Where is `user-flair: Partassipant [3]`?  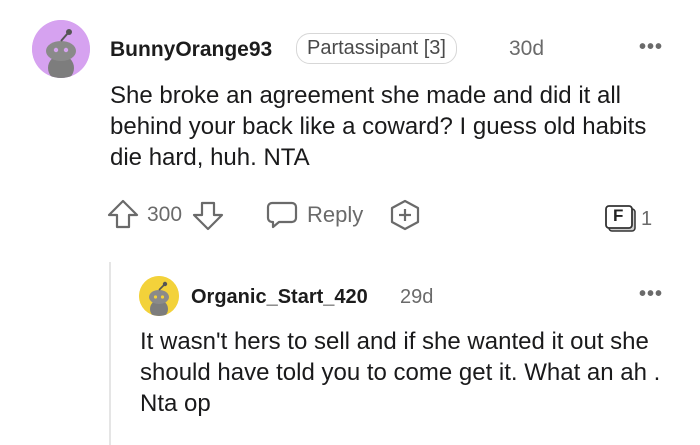 user-flair: Partassipant [3] is located at coordinates (376, 48).